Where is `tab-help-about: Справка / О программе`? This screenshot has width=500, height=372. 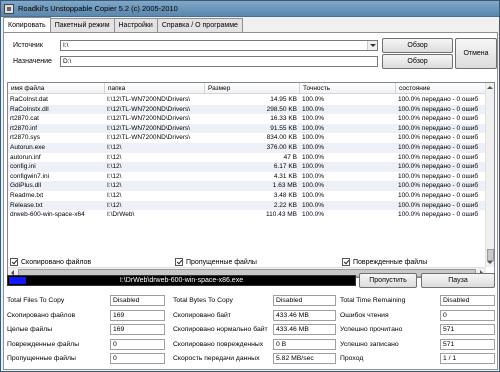
tab-help-about: Справка / О программе is located at coordinates (199, 25).